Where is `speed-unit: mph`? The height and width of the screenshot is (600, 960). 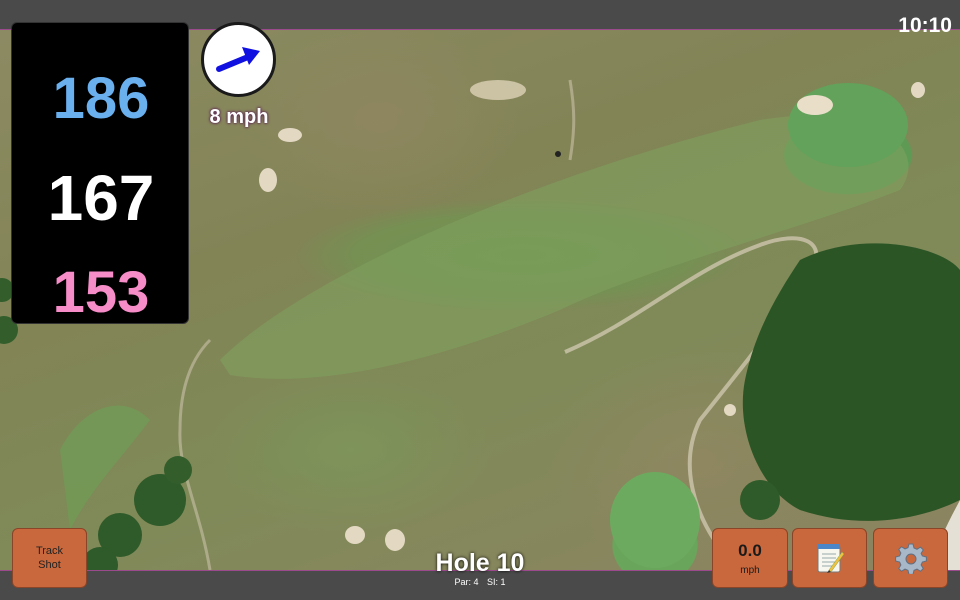 speed-unit: mph is located at coordinates (750, 570).